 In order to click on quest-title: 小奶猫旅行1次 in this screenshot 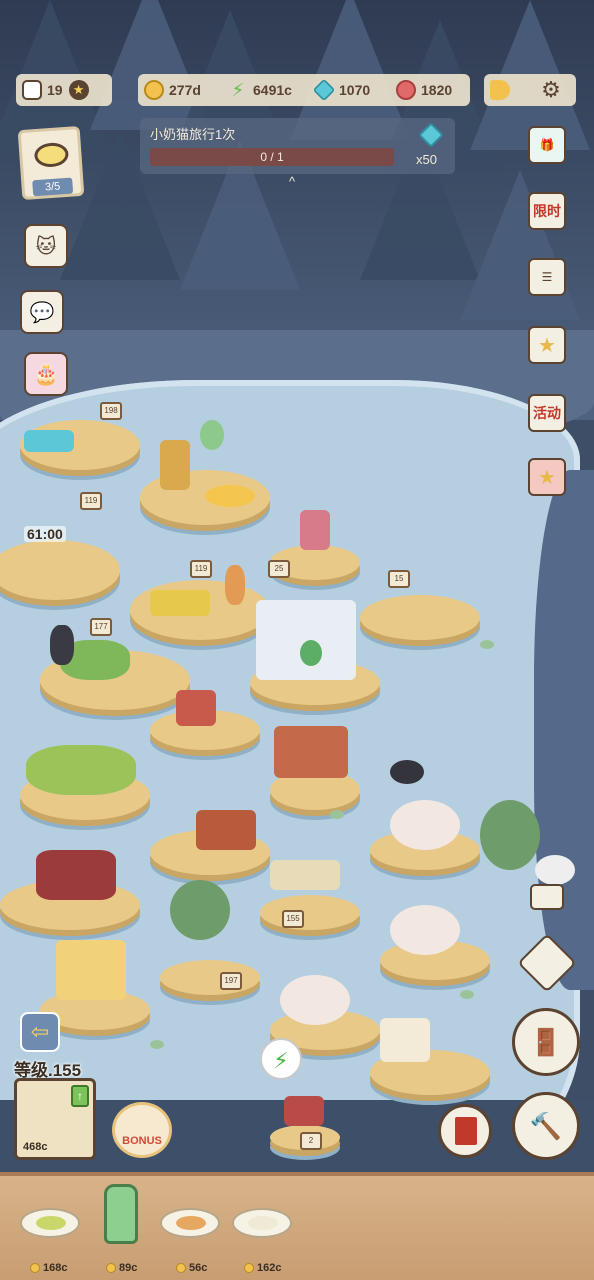, I will do `click(193, 134)`.